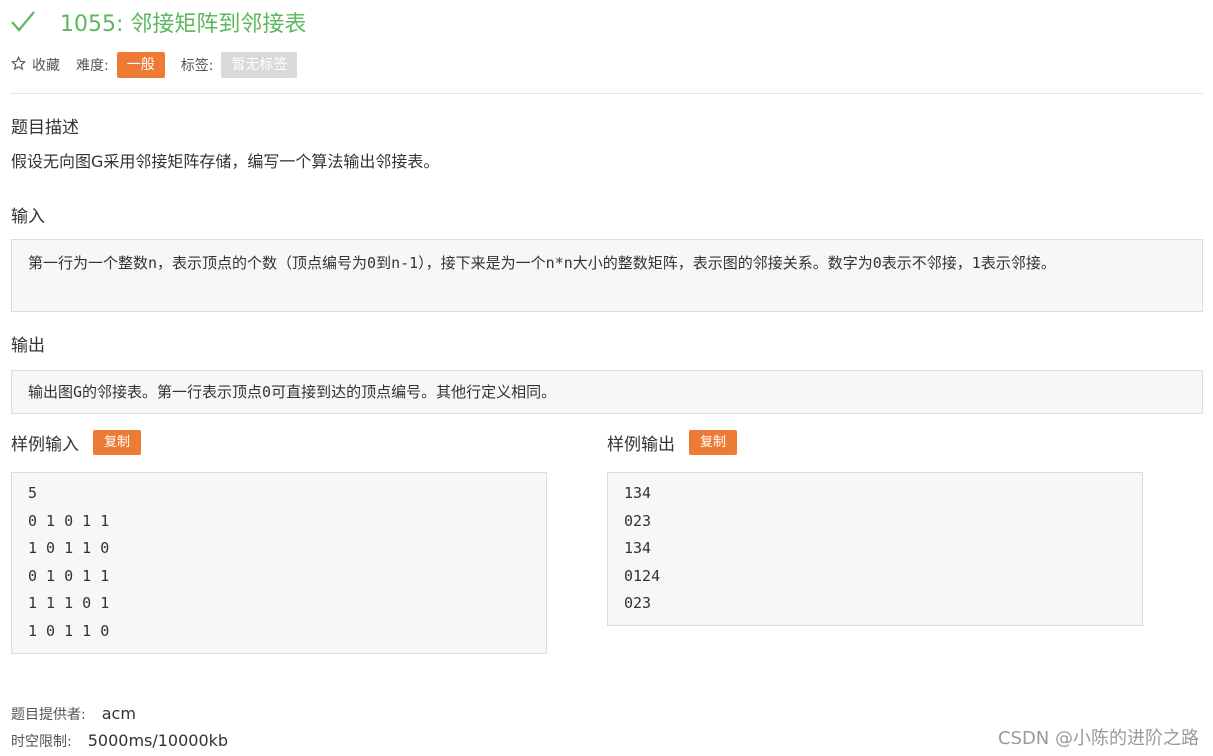 The height and width of the screenshot is (756, 1213). I want to click on description-heading: 题目描述, so click(45, 128).